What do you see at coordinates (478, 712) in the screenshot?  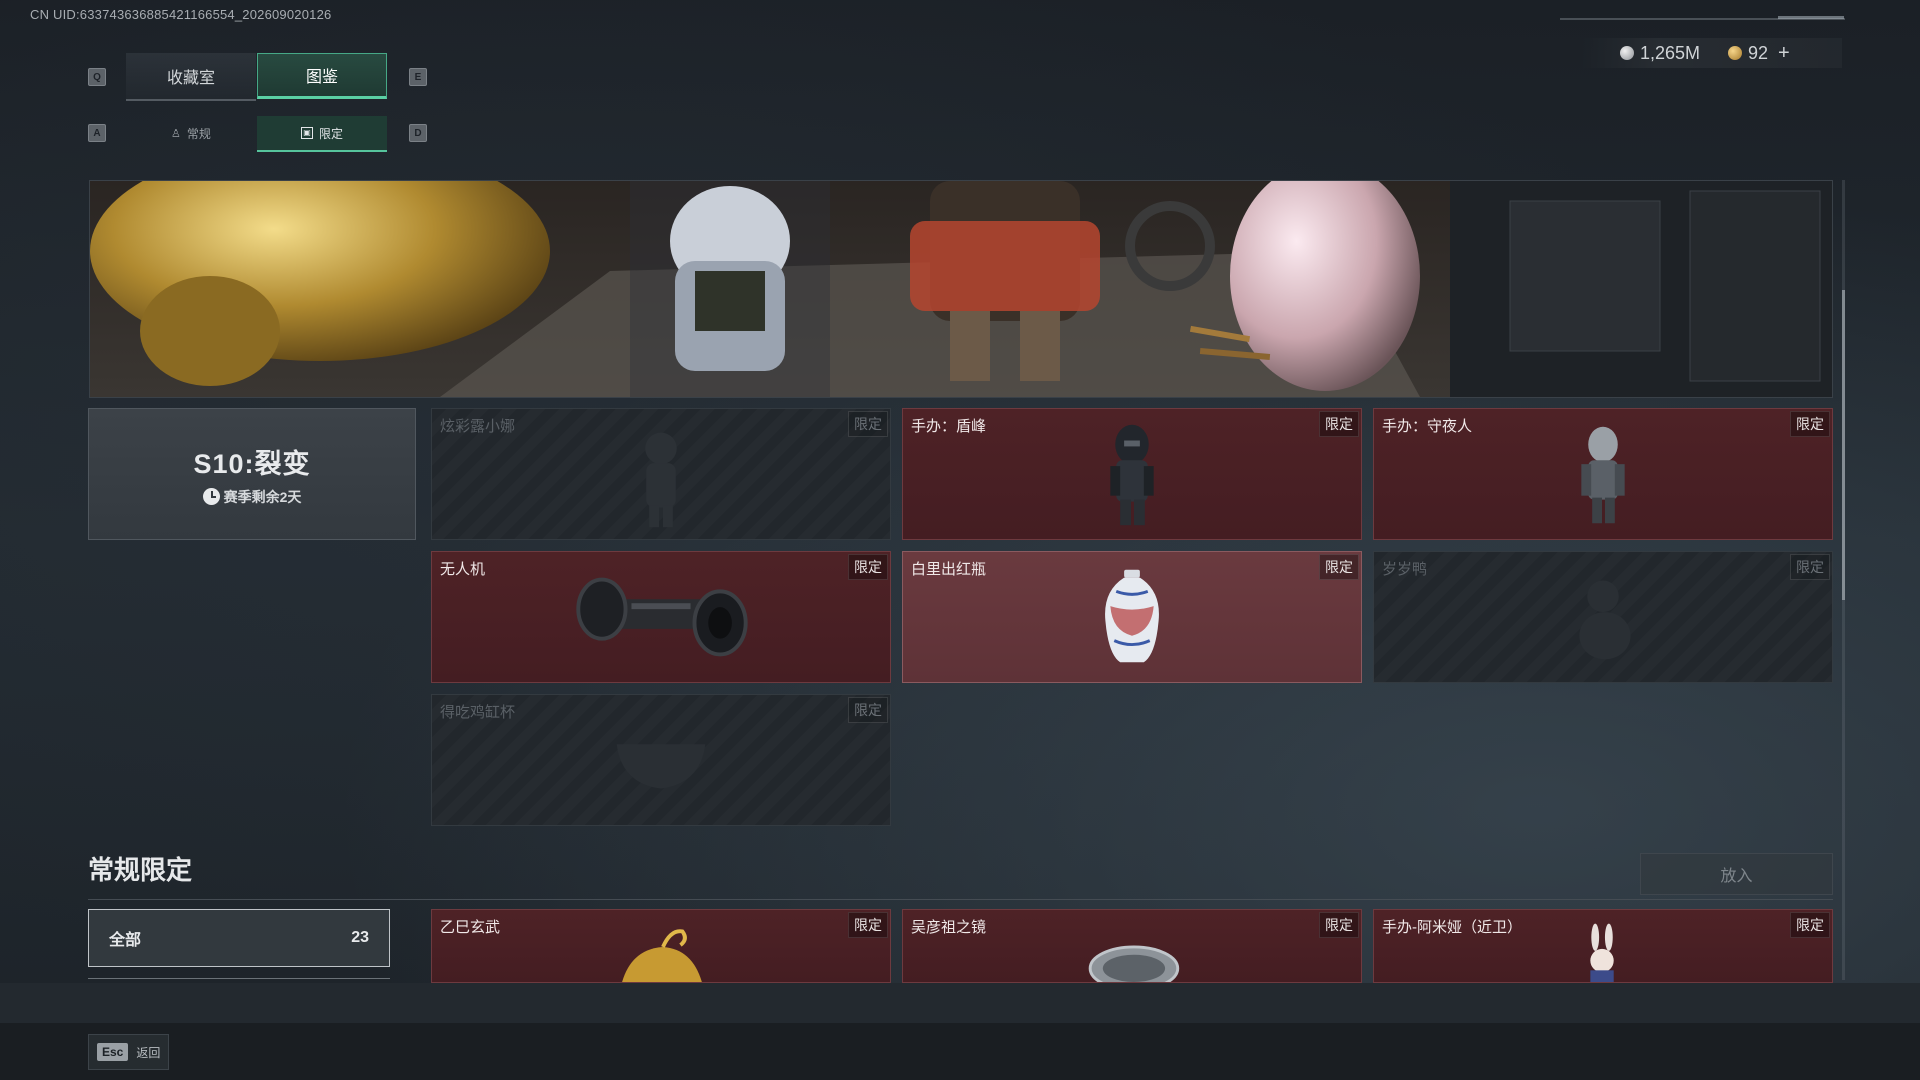 I see `card-name: 得吃鸡缸杯` at bounding box center [478, 712].